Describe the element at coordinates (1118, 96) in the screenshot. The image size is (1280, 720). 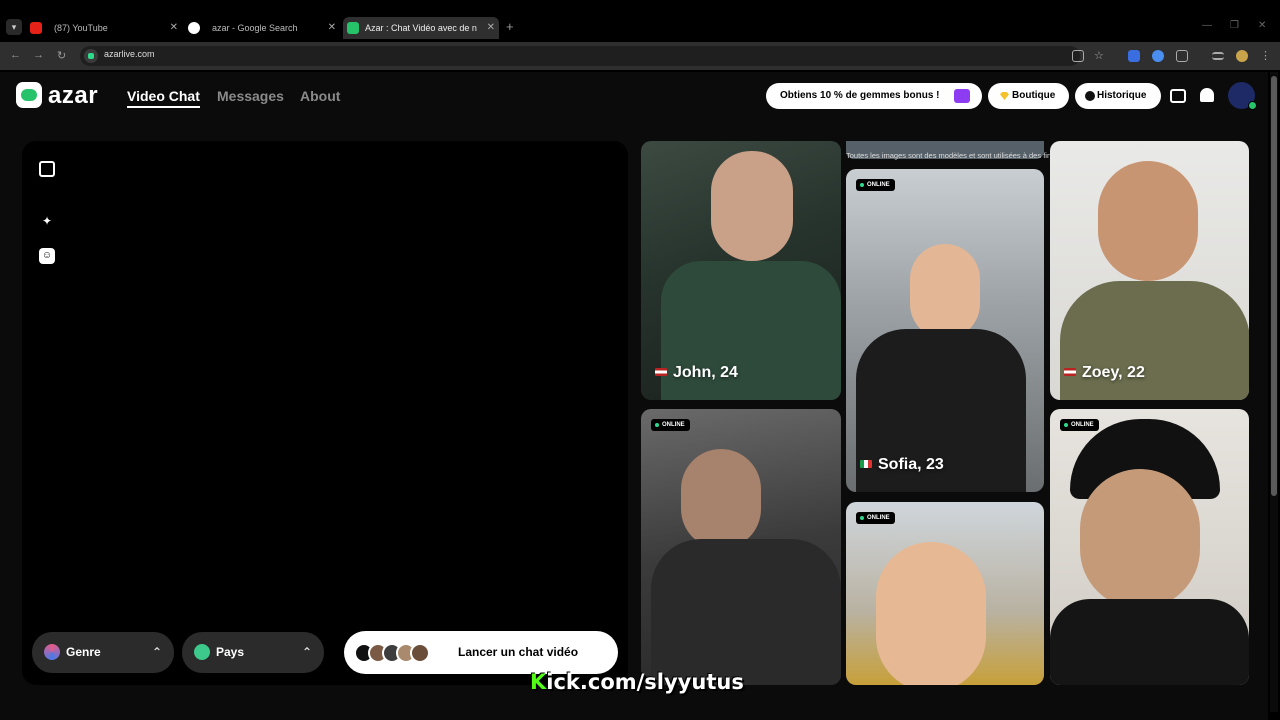
I see `history-button: Historique` at that location.